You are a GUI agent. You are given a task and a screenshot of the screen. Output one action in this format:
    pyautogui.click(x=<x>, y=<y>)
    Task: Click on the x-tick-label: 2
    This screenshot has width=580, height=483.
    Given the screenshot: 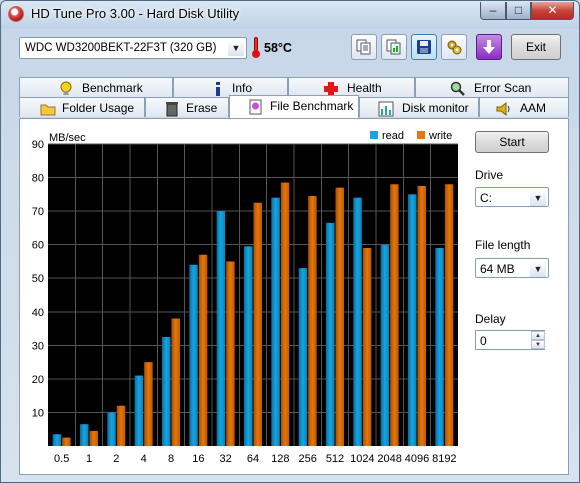 What is the action you would take?
    pyautogui.click(x=116, y=459)
    